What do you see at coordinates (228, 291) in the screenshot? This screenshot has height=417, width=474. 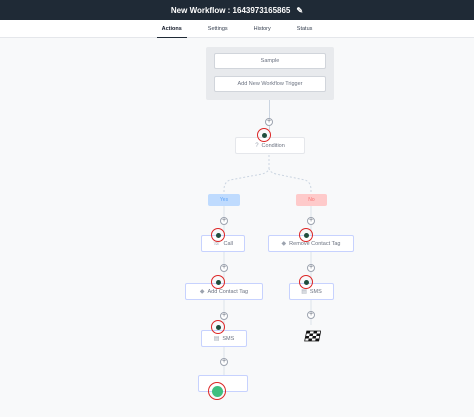 I see `node-label: Add Contact Tag` at bounding box center [228, 291].